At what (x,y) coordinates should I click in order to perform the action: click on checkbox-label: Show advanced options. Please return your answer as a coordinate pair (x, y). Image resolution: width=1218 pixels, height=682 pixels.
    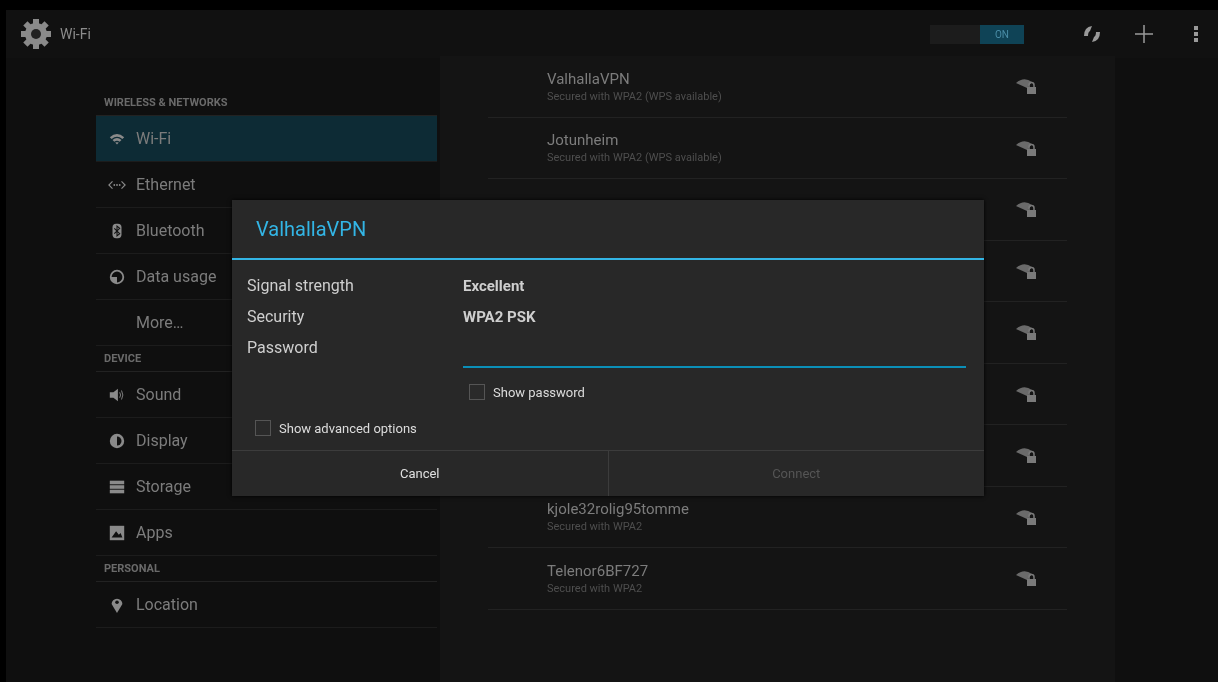
    Looking at the image, I should click on (348, 428).